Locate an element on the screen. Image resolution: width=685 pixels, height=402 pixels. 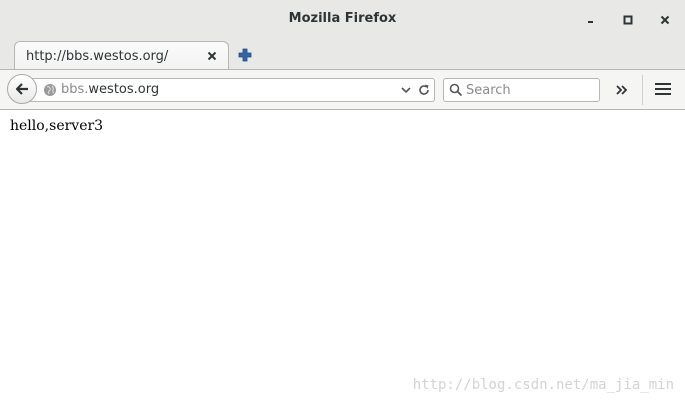
close-icon is located at coordinates (665, 20).